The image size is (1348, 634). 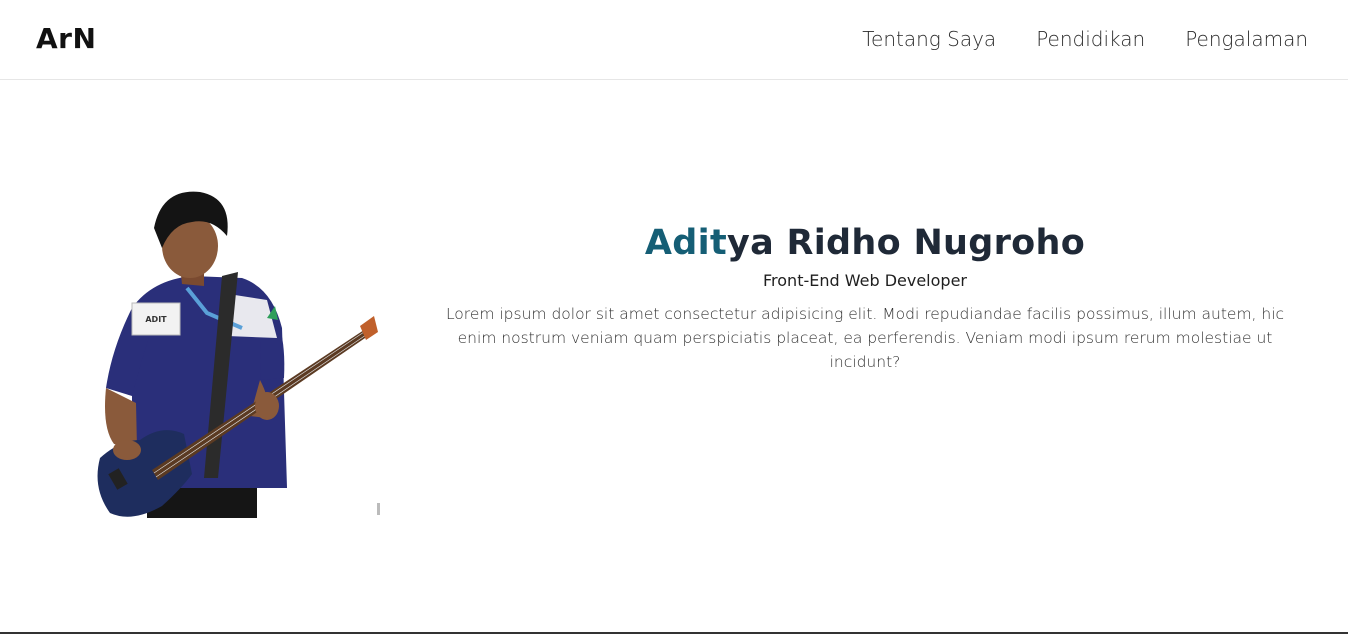 I want to click on hero-name-accent: Adit, so click(x=685, y=243).